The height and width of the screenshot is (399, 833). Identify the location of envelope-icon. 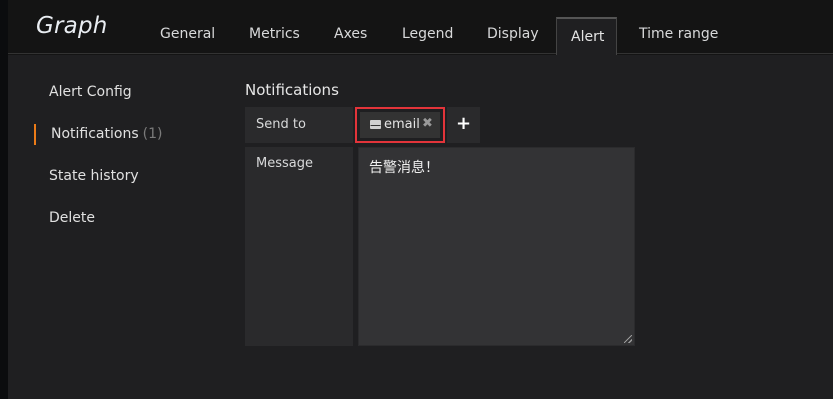
(375, 124).